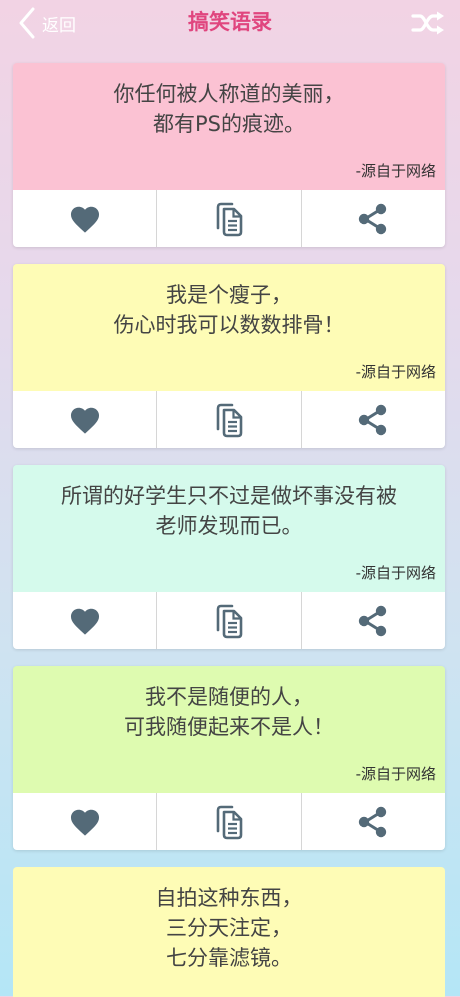 The height and width of the screenshot is (997, 460). I want to click on quote-text: 我是个瘦子， 伤心时我可以数数排骨！, so click(229, 310).